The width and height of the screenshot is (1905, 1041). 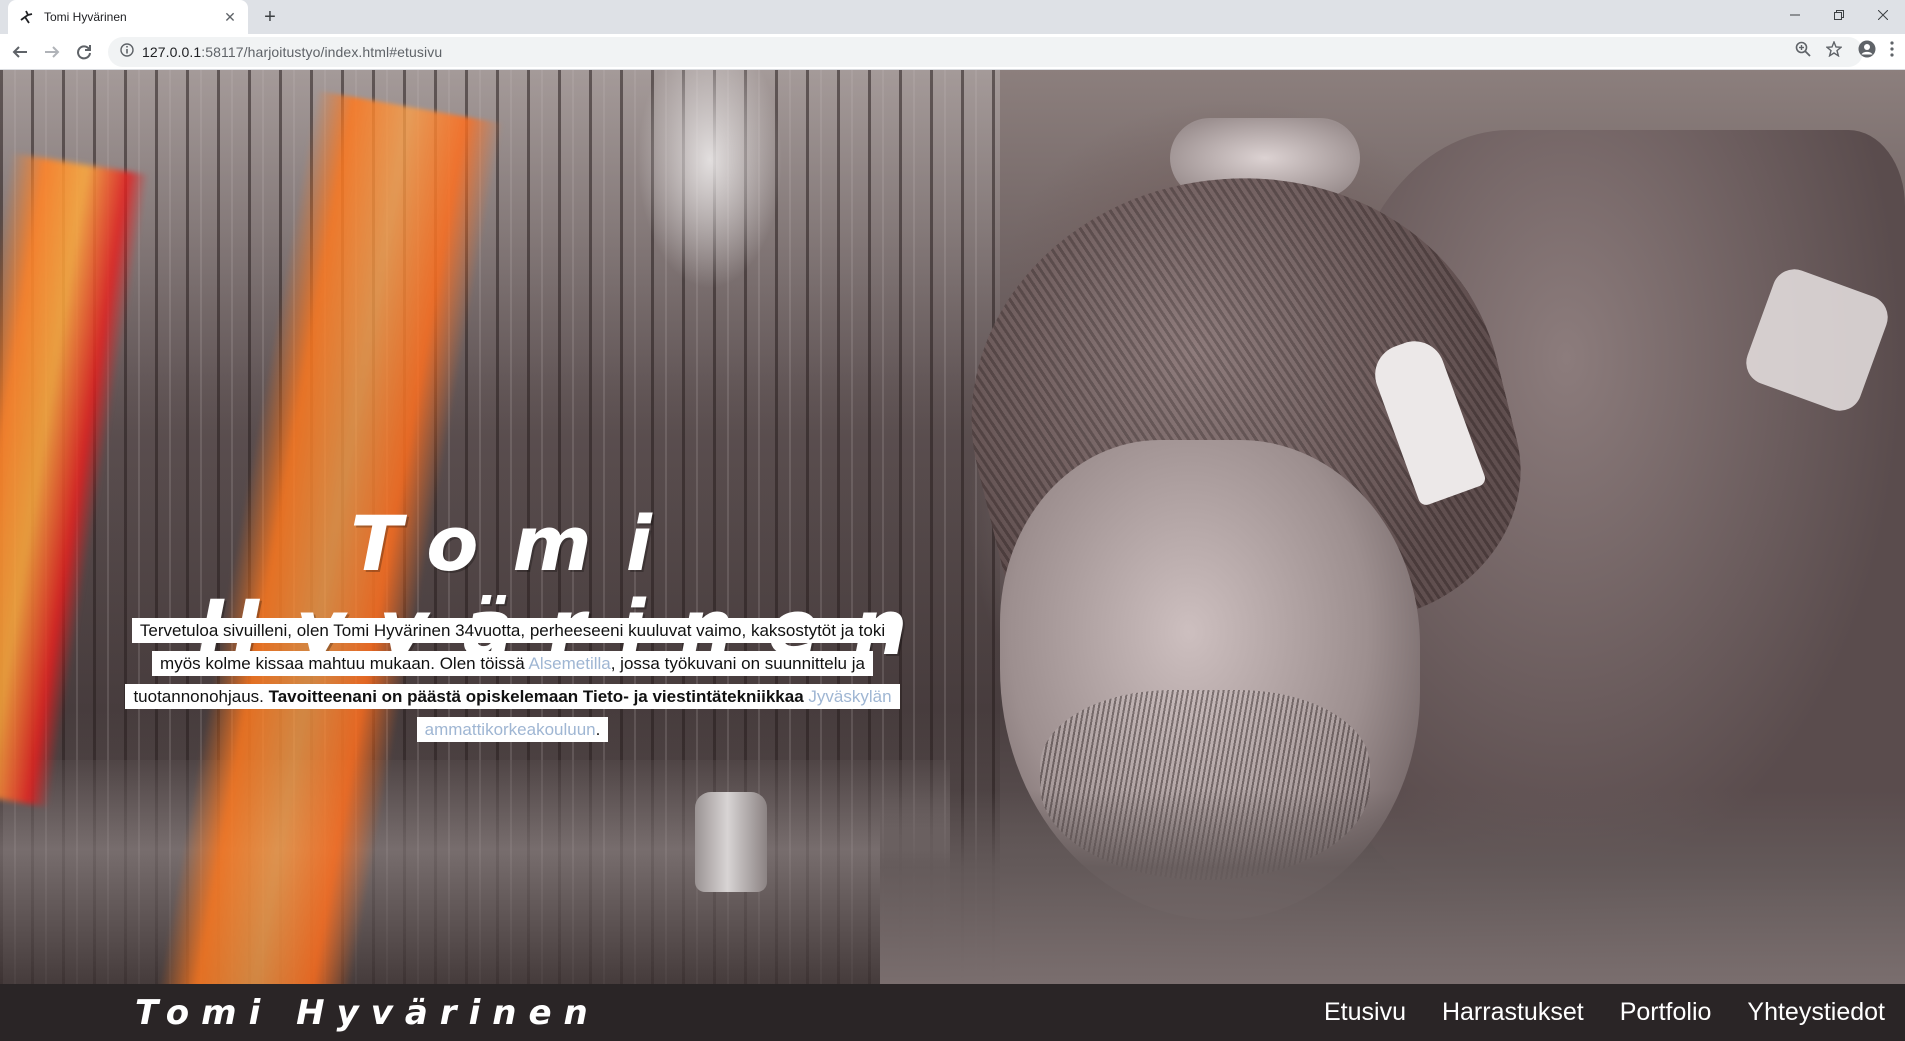 I want to click on zoom-icon, so click(x=1803, y=49).